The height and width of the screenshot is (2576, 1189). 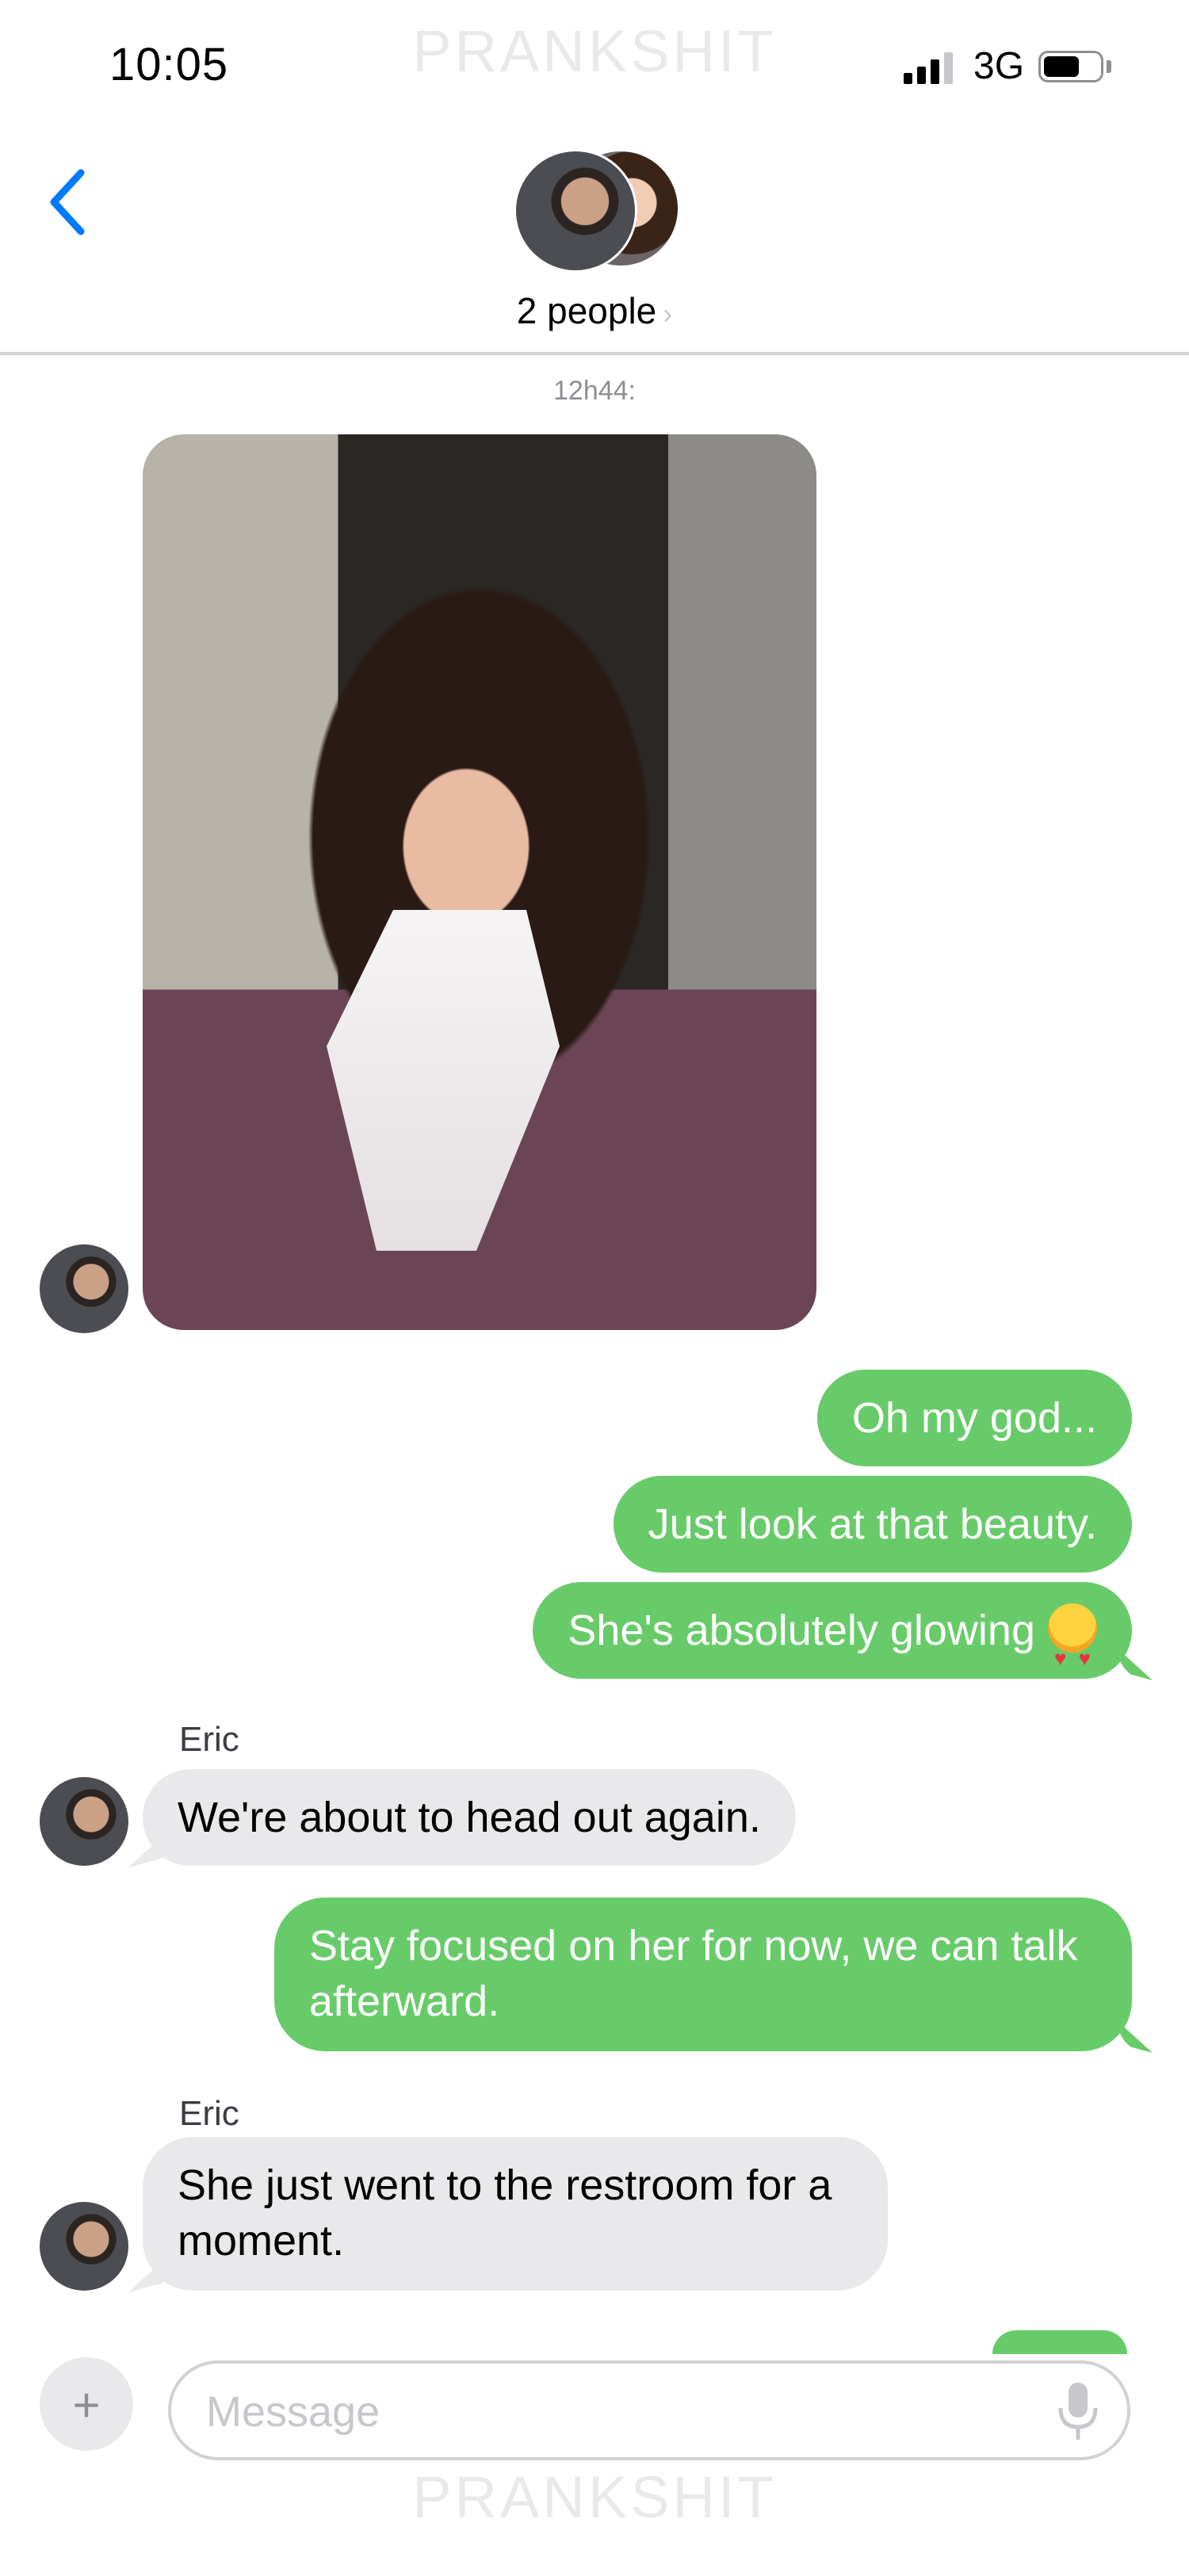 I want to click on battery-icon, so click(x=1070, y=66).